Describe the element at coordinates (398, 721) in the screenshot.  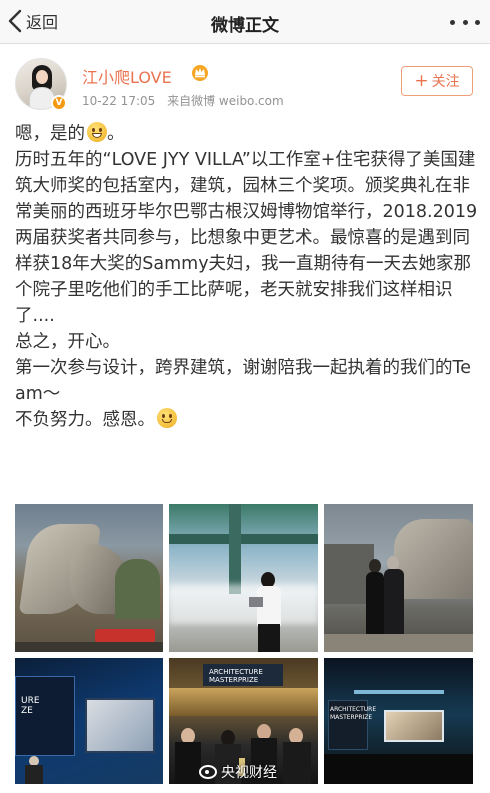
I see `photo-stage-presentation: ARCHITECTURE MASTERPRIZE` at that location.